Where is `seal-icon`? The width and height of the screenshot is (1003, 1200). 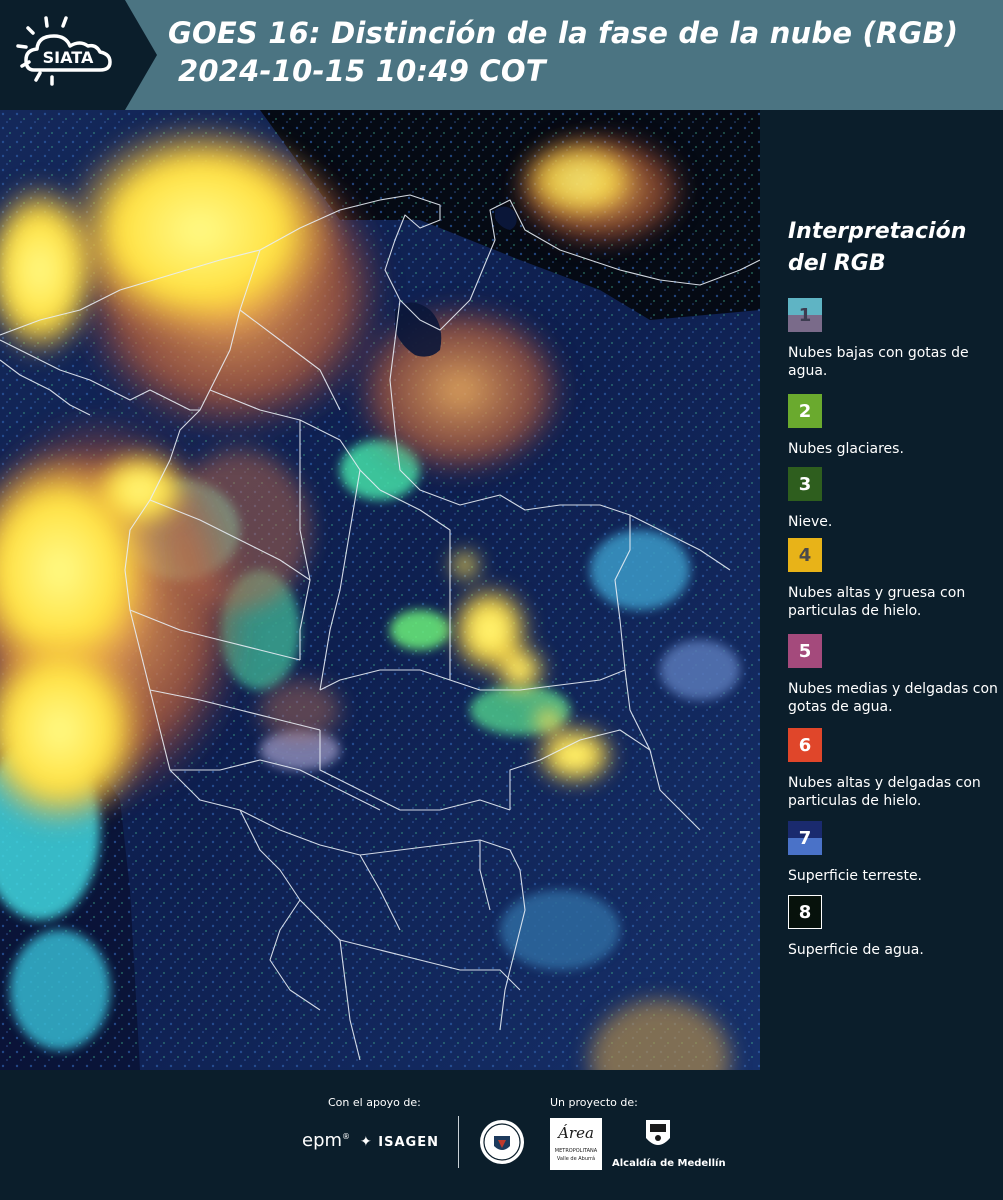
seal-icon is located at coordinates (502, 1142).